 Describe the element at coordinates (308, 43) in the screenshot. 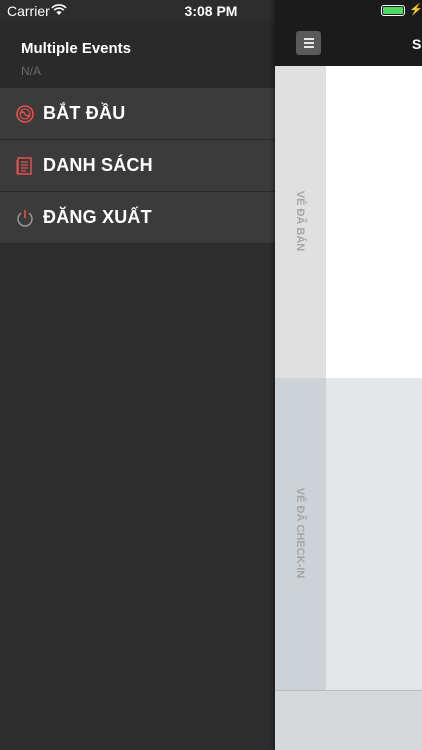

I see `hamburger-icon` at that location.